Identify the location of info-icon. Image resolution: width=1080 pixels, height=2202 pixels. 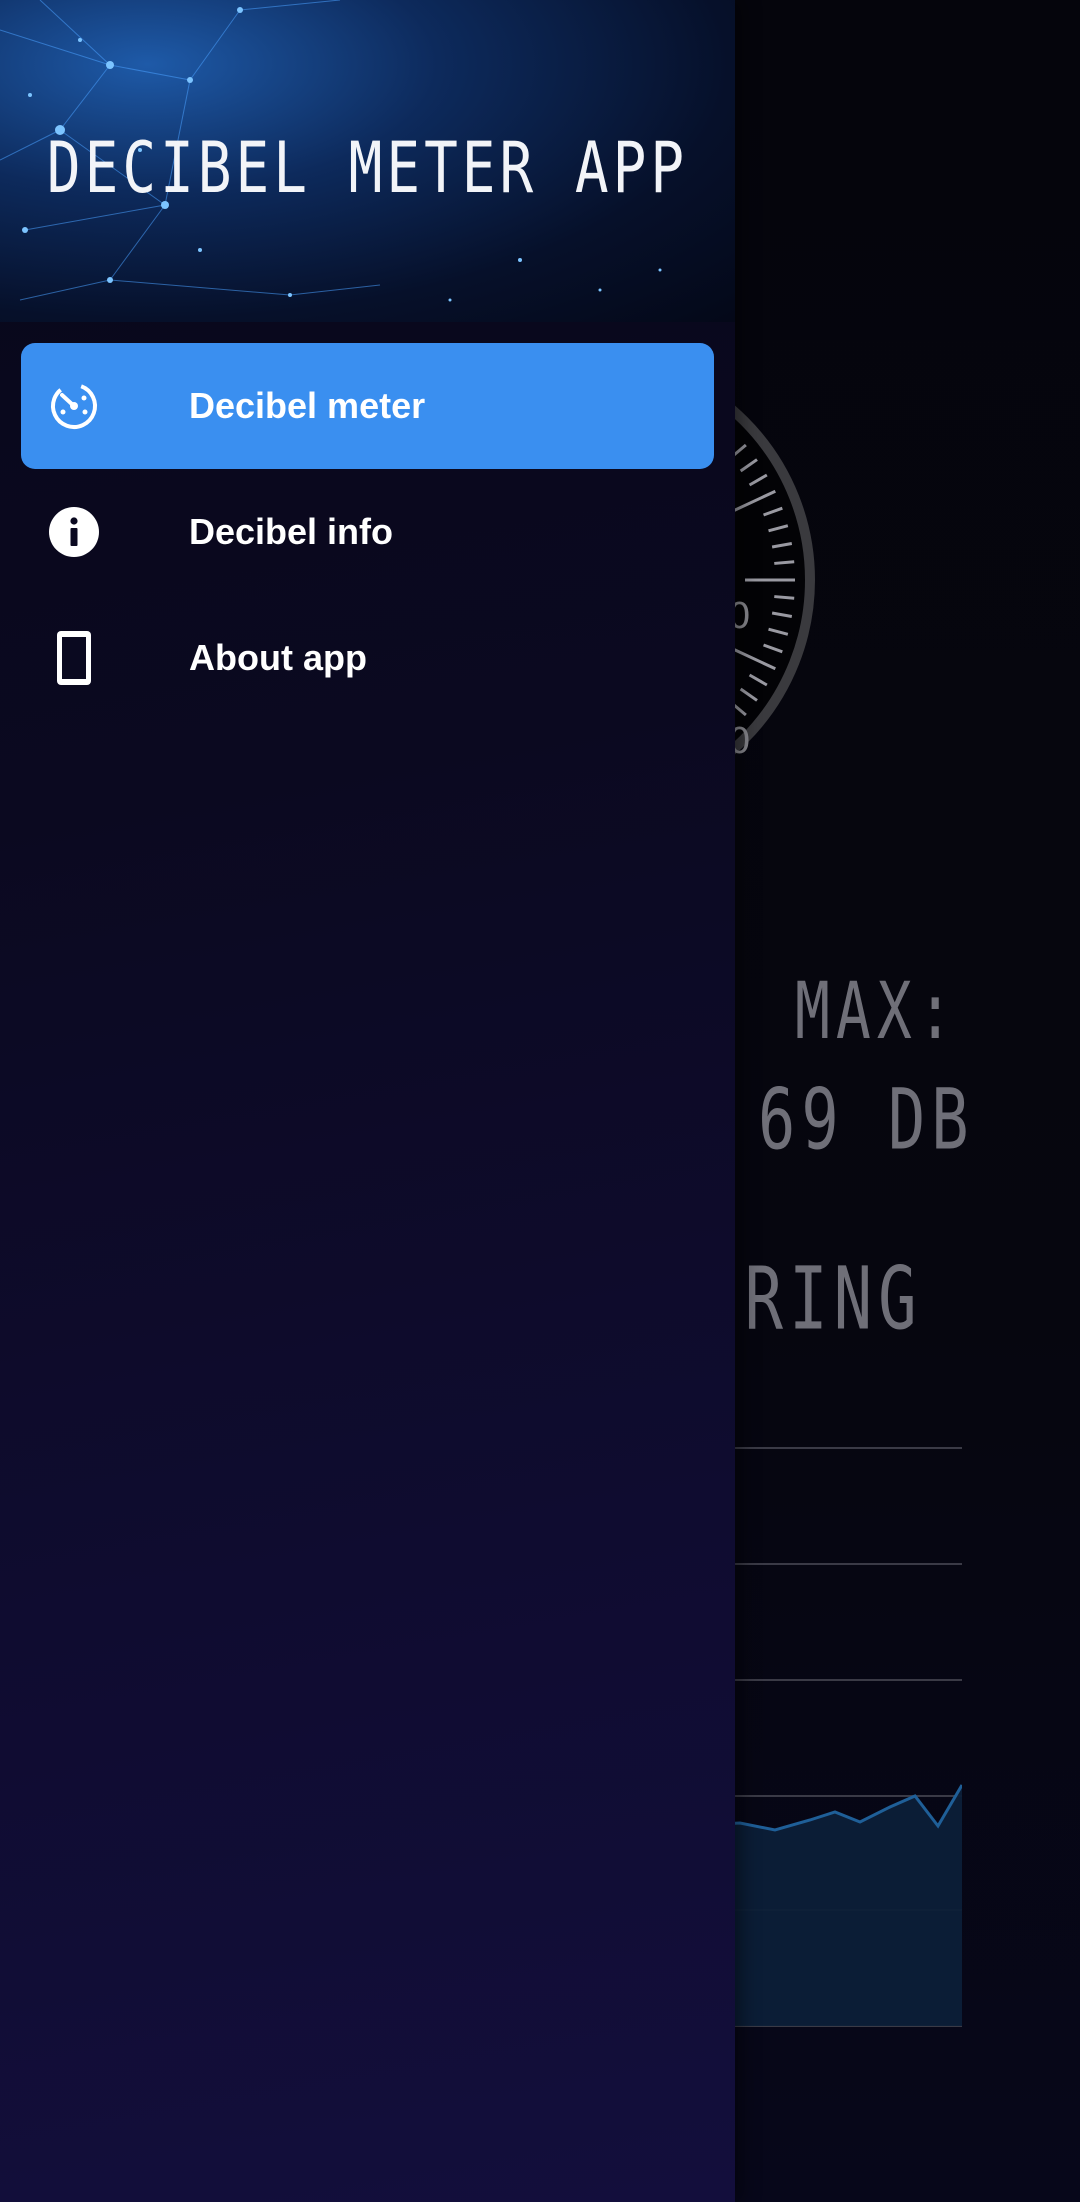
(74, 532).